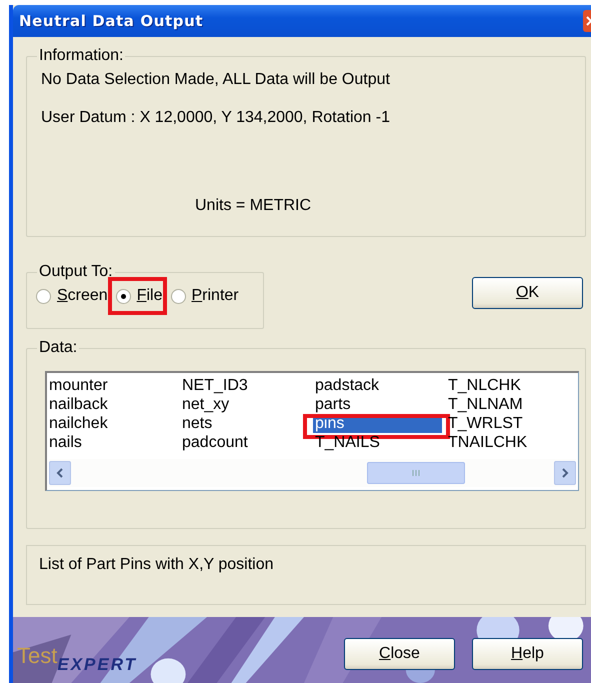 The image size is (591, 683). I want to click on radio-option: Screen, so click(72, 296).